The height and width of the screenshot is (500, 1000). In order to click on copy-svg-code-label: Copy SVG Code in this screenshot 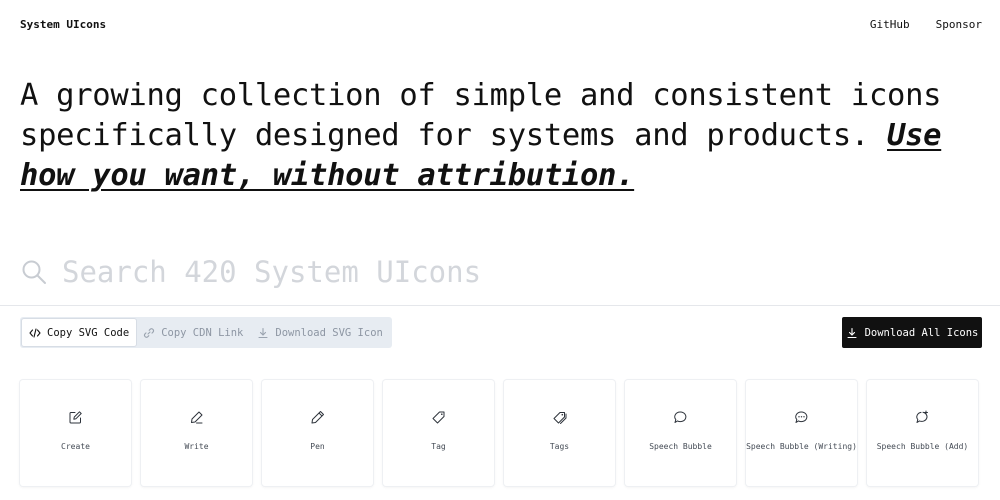, I will do `click(88, 332)`.